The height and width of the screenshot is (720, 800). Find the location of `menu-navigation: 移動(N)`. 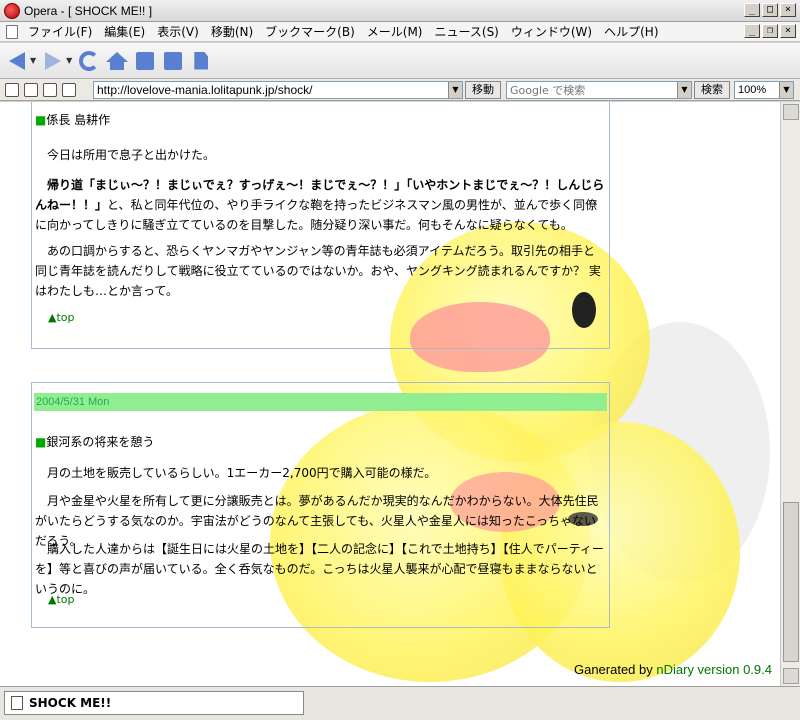

menu-navigation: 移動(N) is located at coordinates (232, 31).